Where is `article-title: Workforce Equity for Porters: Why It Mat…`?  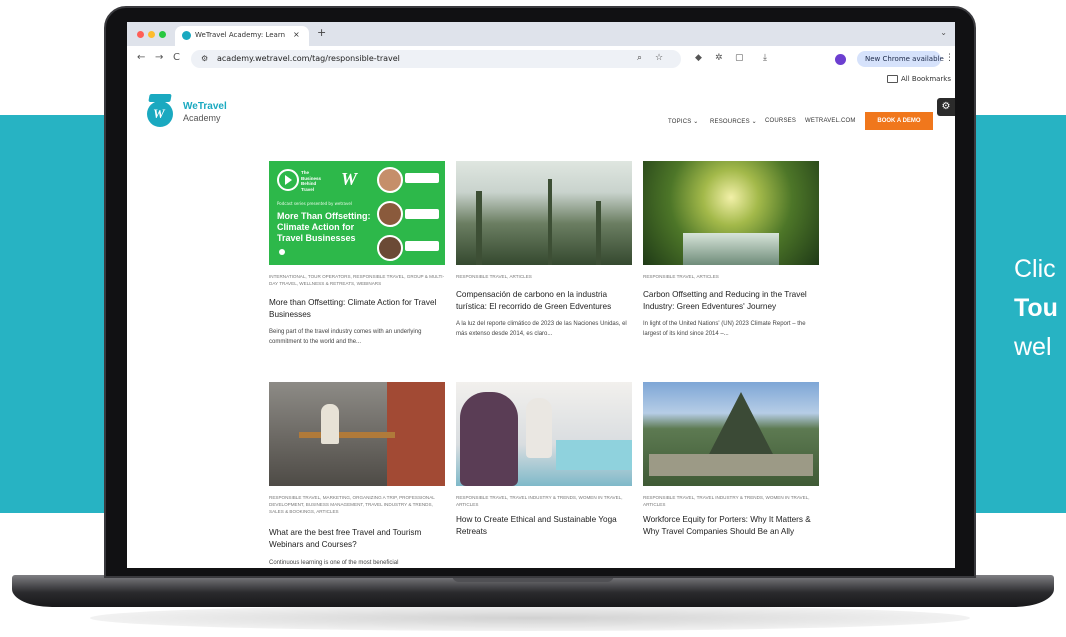
article-title: Workforce Equity for Porters: Why It Mat… is located at coordinates (731, 526).